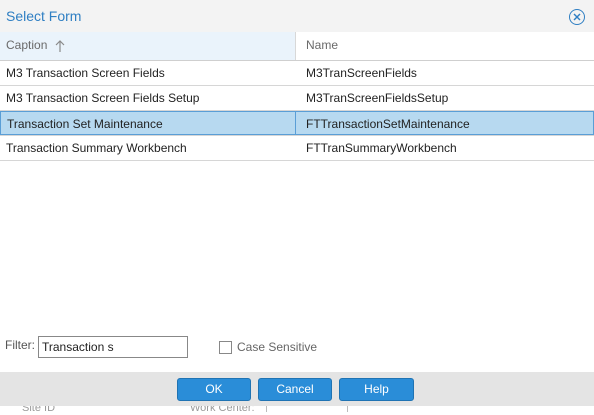 This screenshot has width=594, height=415. Describe the element at coordinates (103, 98) in the screenshot. I see `row-caption: M3 Transaction Screen Fields Setup` at that location.